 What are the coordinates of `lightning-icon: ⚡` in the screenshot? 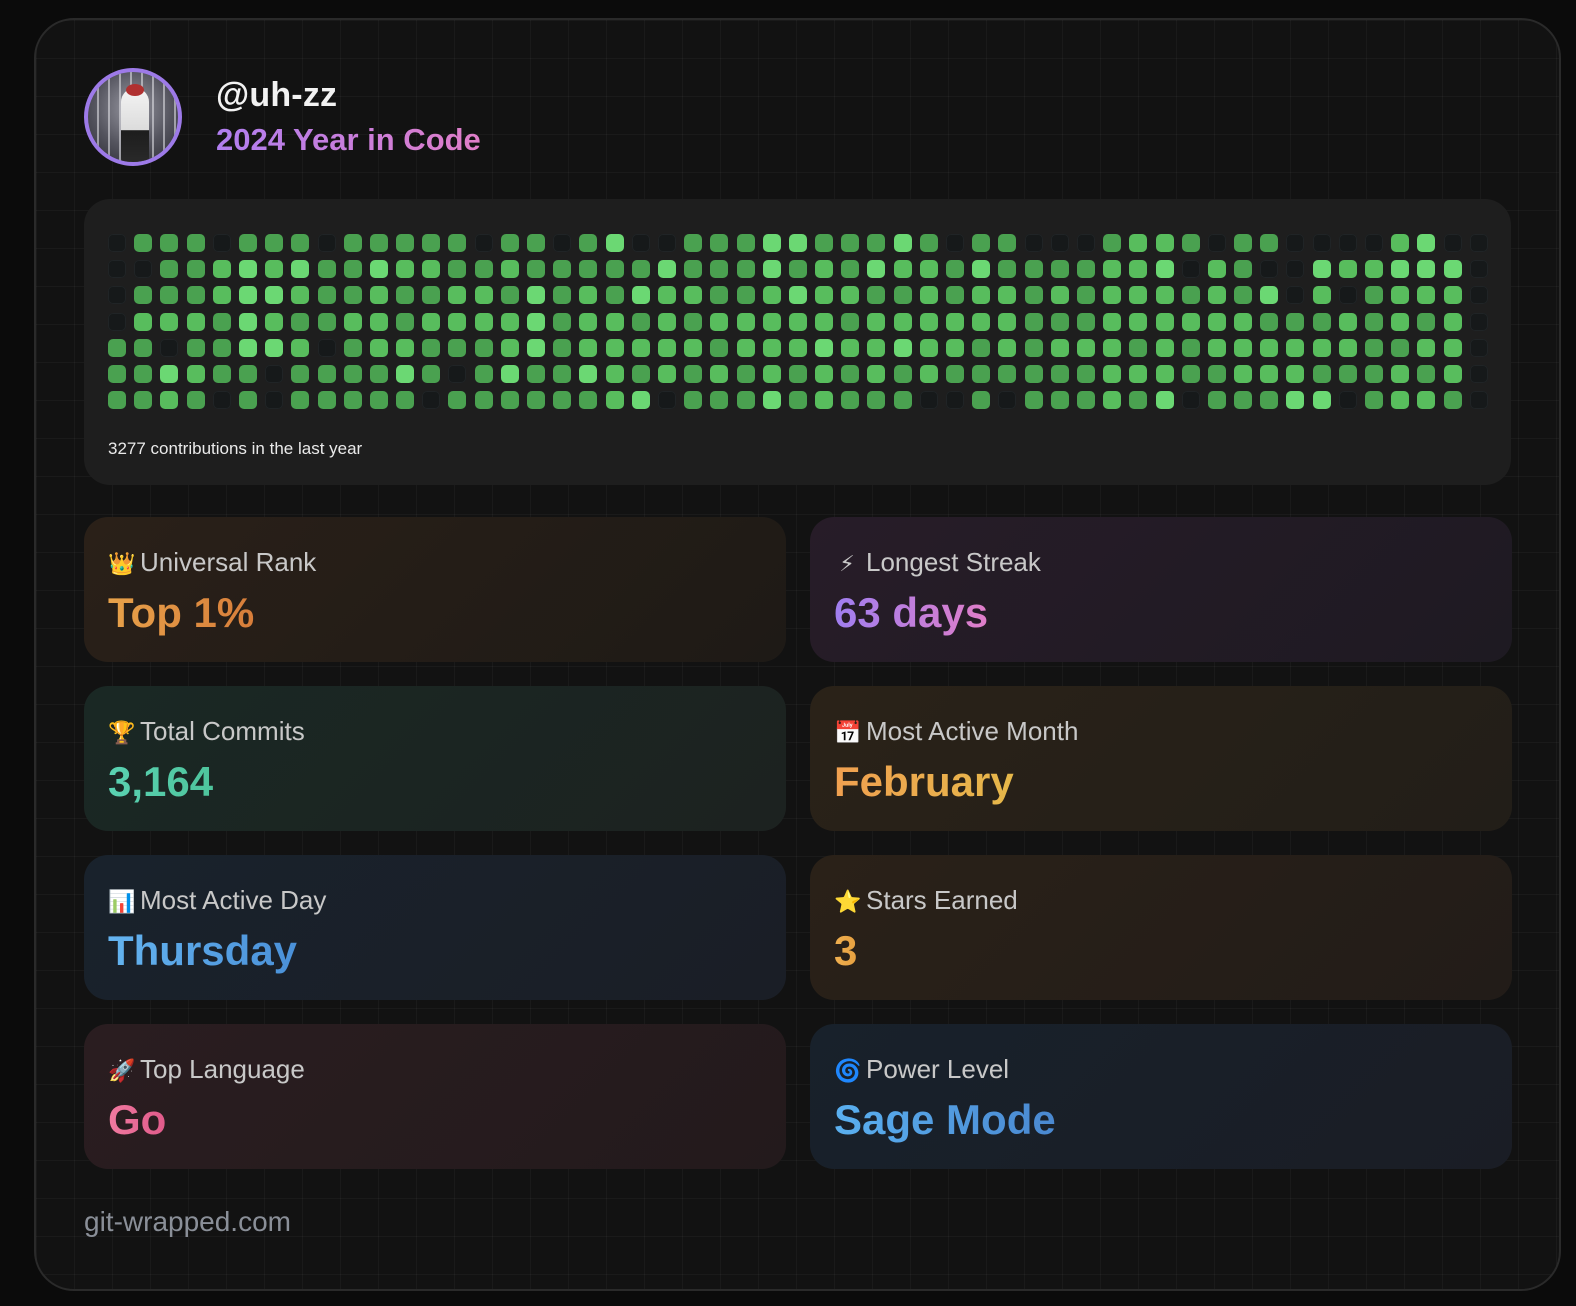 It's located at (847, 563).